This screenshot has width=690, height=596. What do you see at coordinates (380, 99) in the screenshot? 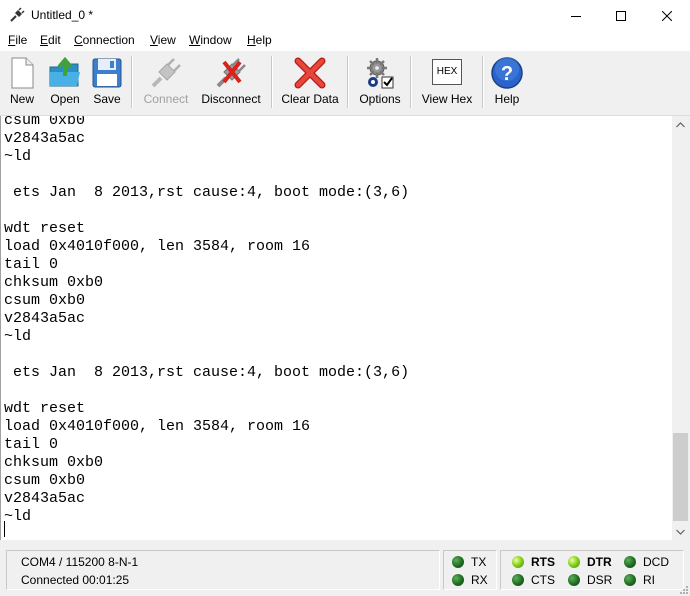
I see `options-label: Options` at bounding box center [380, 99].